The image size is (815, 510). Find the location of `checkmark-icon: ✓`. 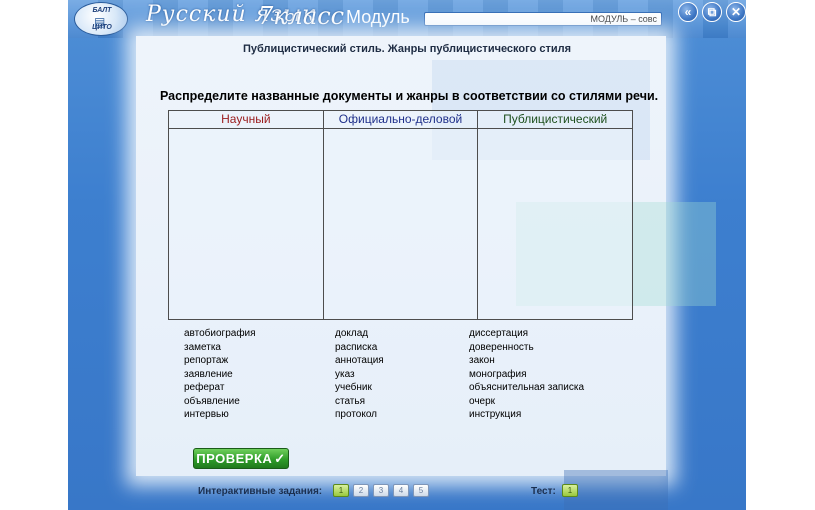

checkmark-icon: ✓ is located at coordinates (280, 458).